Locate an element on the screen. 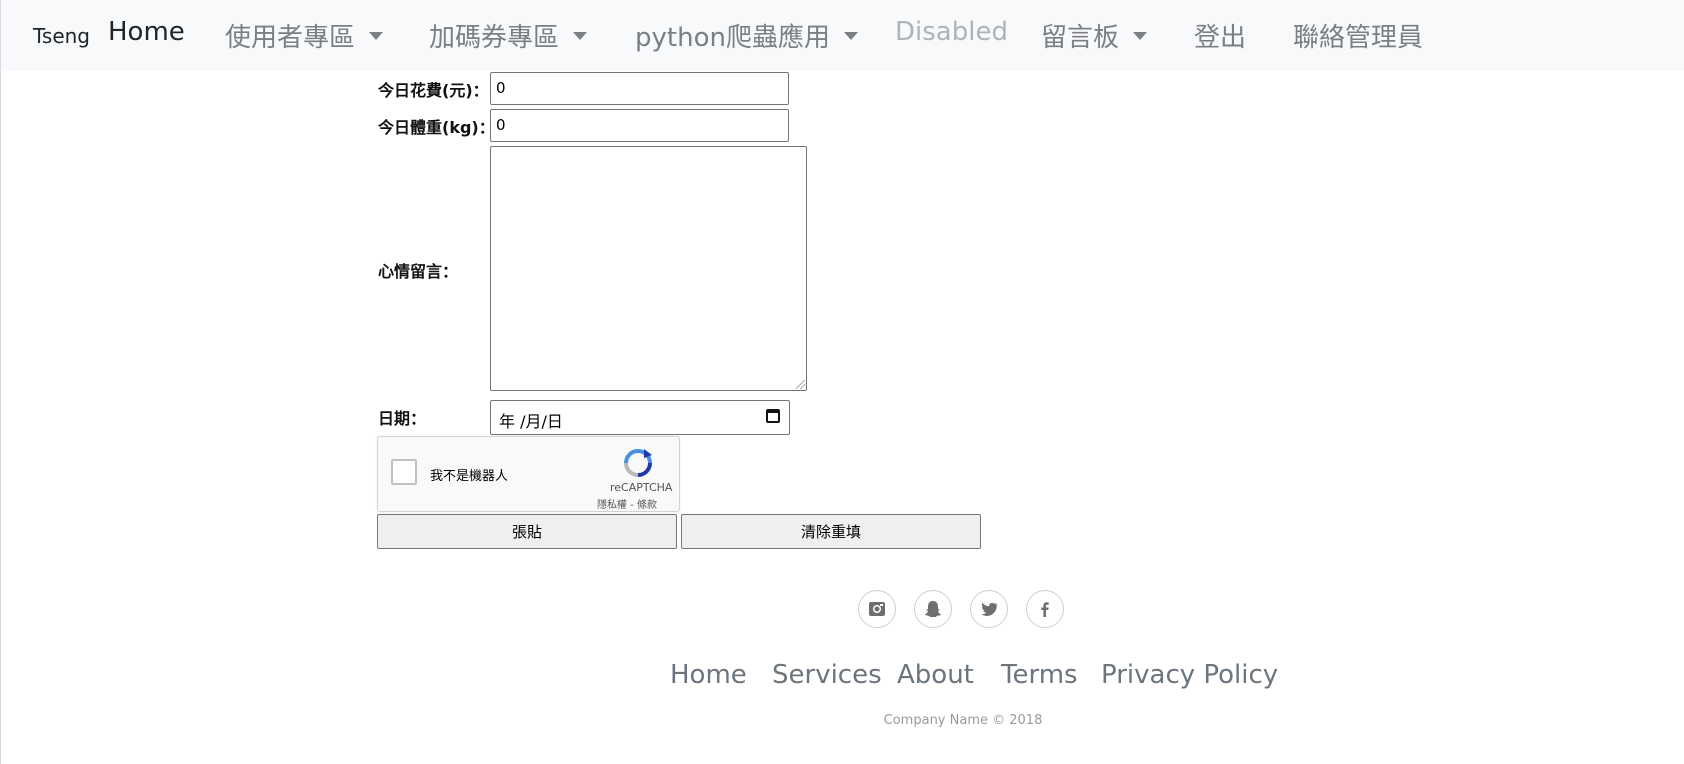 This screenshot has width=1684, height=764. spend-input: 0 is located at coordinates (639, 88).